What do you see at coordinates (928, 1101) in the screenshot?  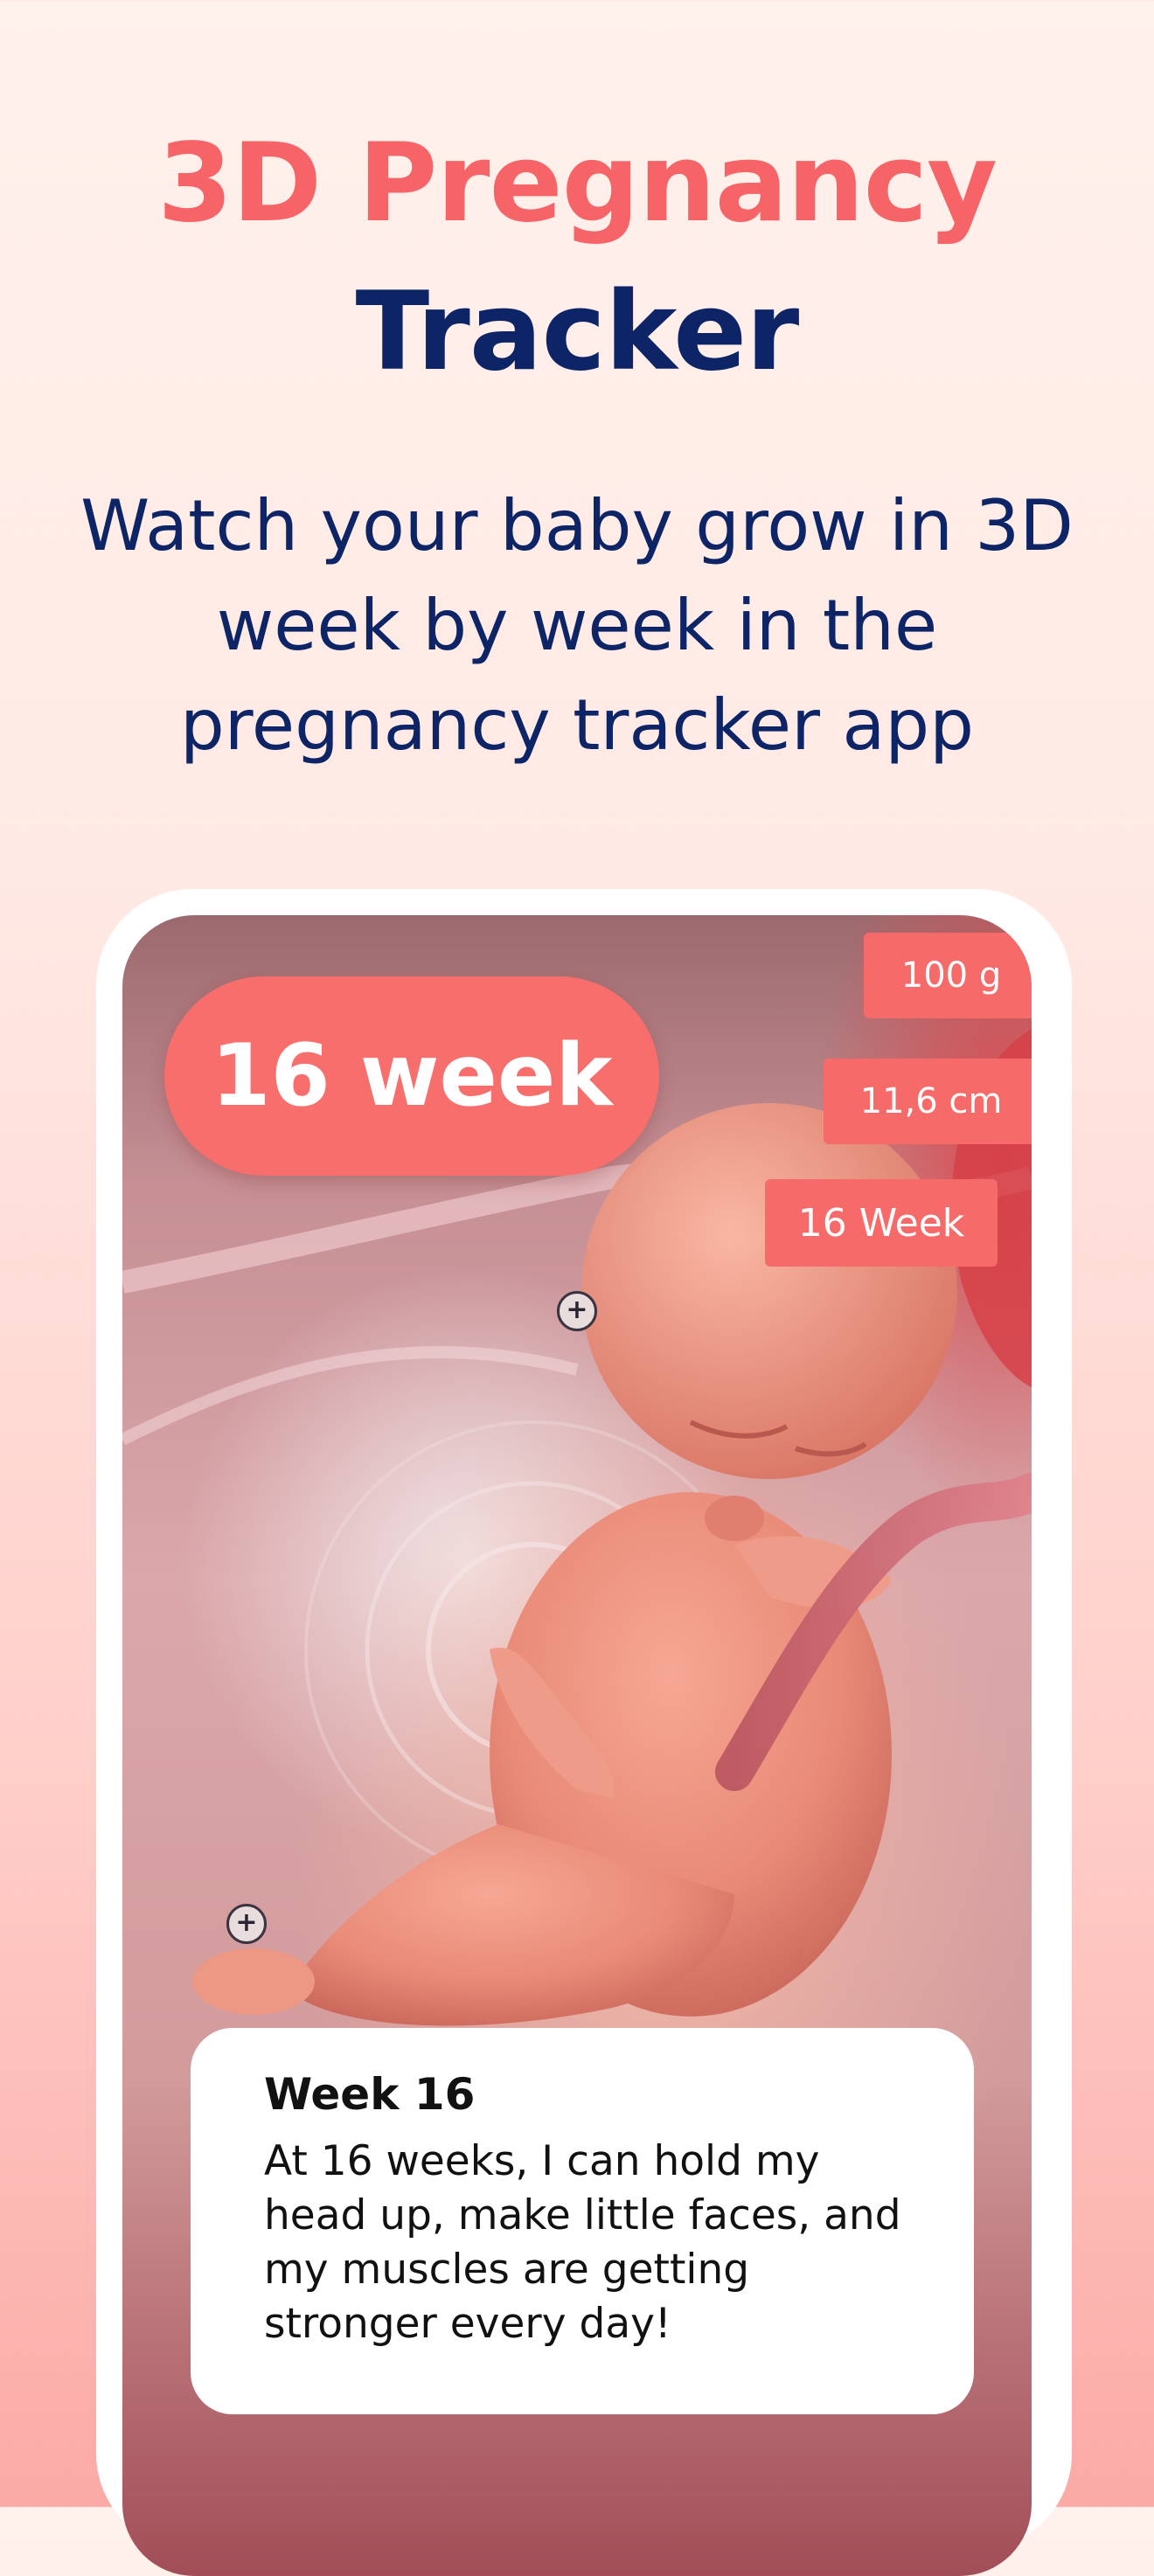 I see `length-stat: 11,6 cm` at bounding box center [928, 1101].